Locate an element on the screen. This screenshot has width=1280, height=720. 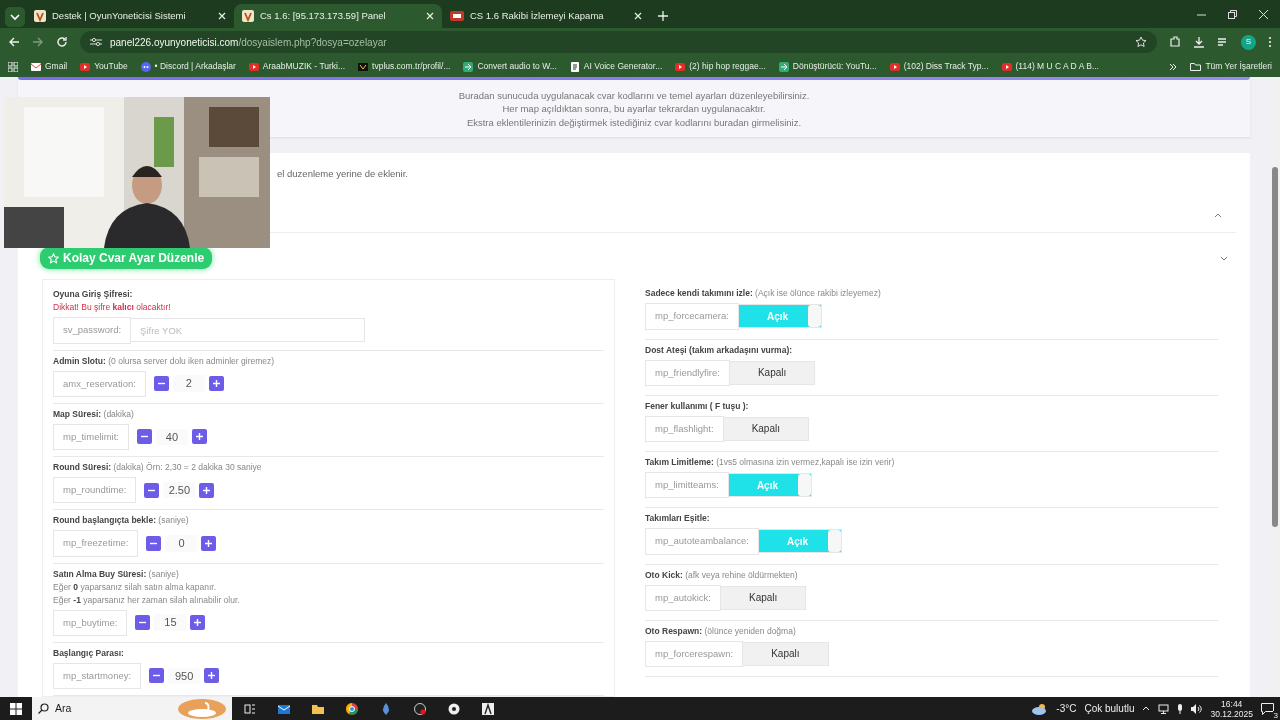
download-icon is located at coordinates (1199, 42).